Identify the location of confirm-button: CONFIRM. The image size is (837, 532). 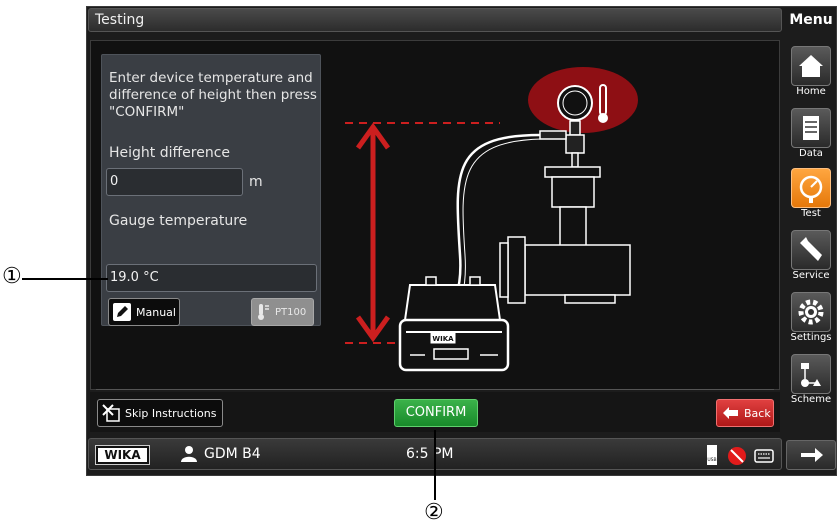
(436, 413).